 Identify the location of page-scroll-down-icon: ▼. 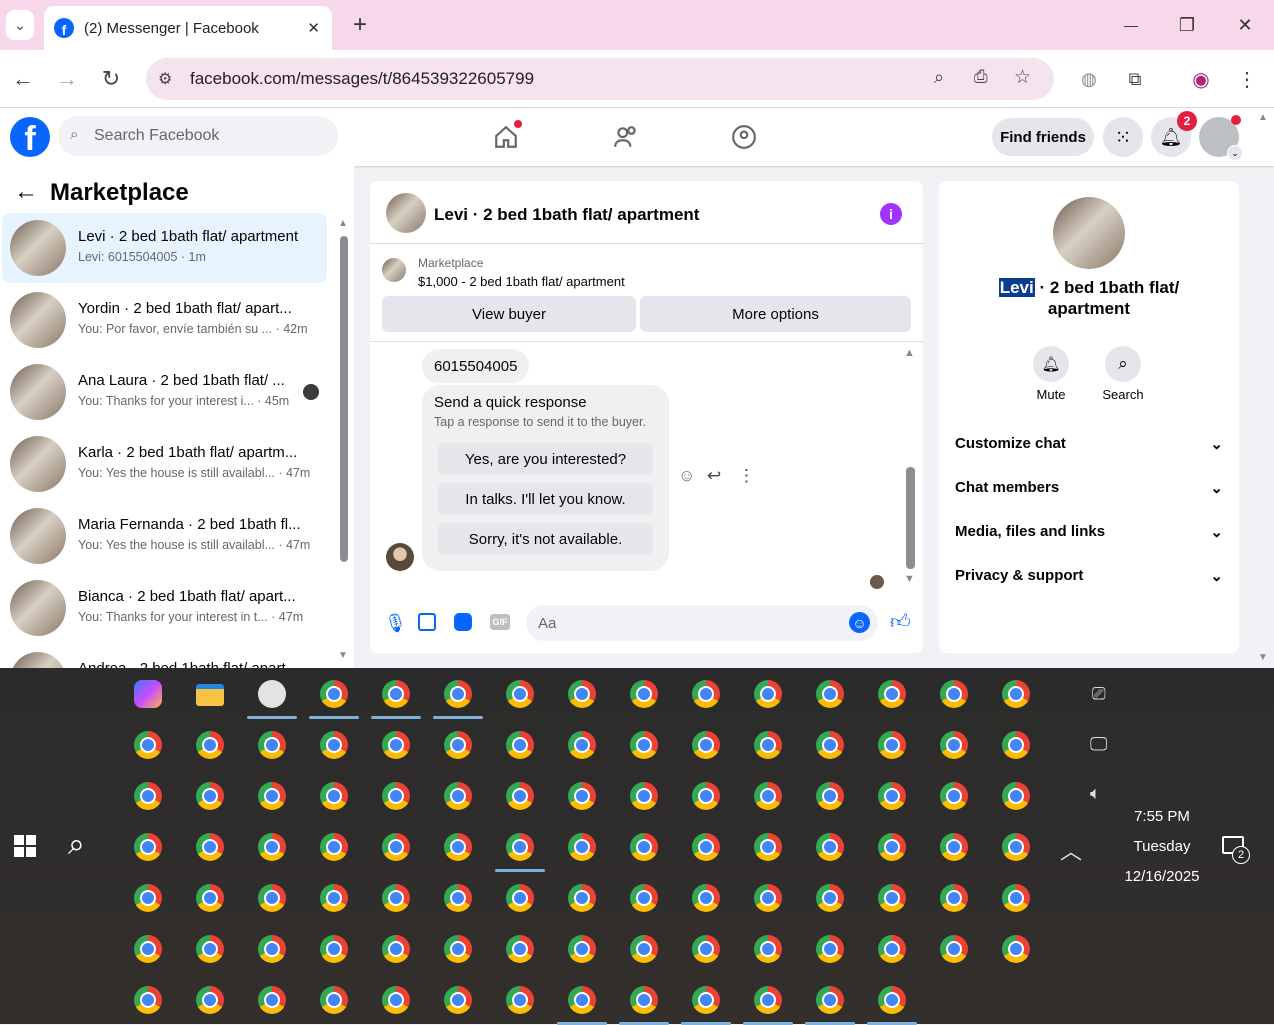
(1263, 657).